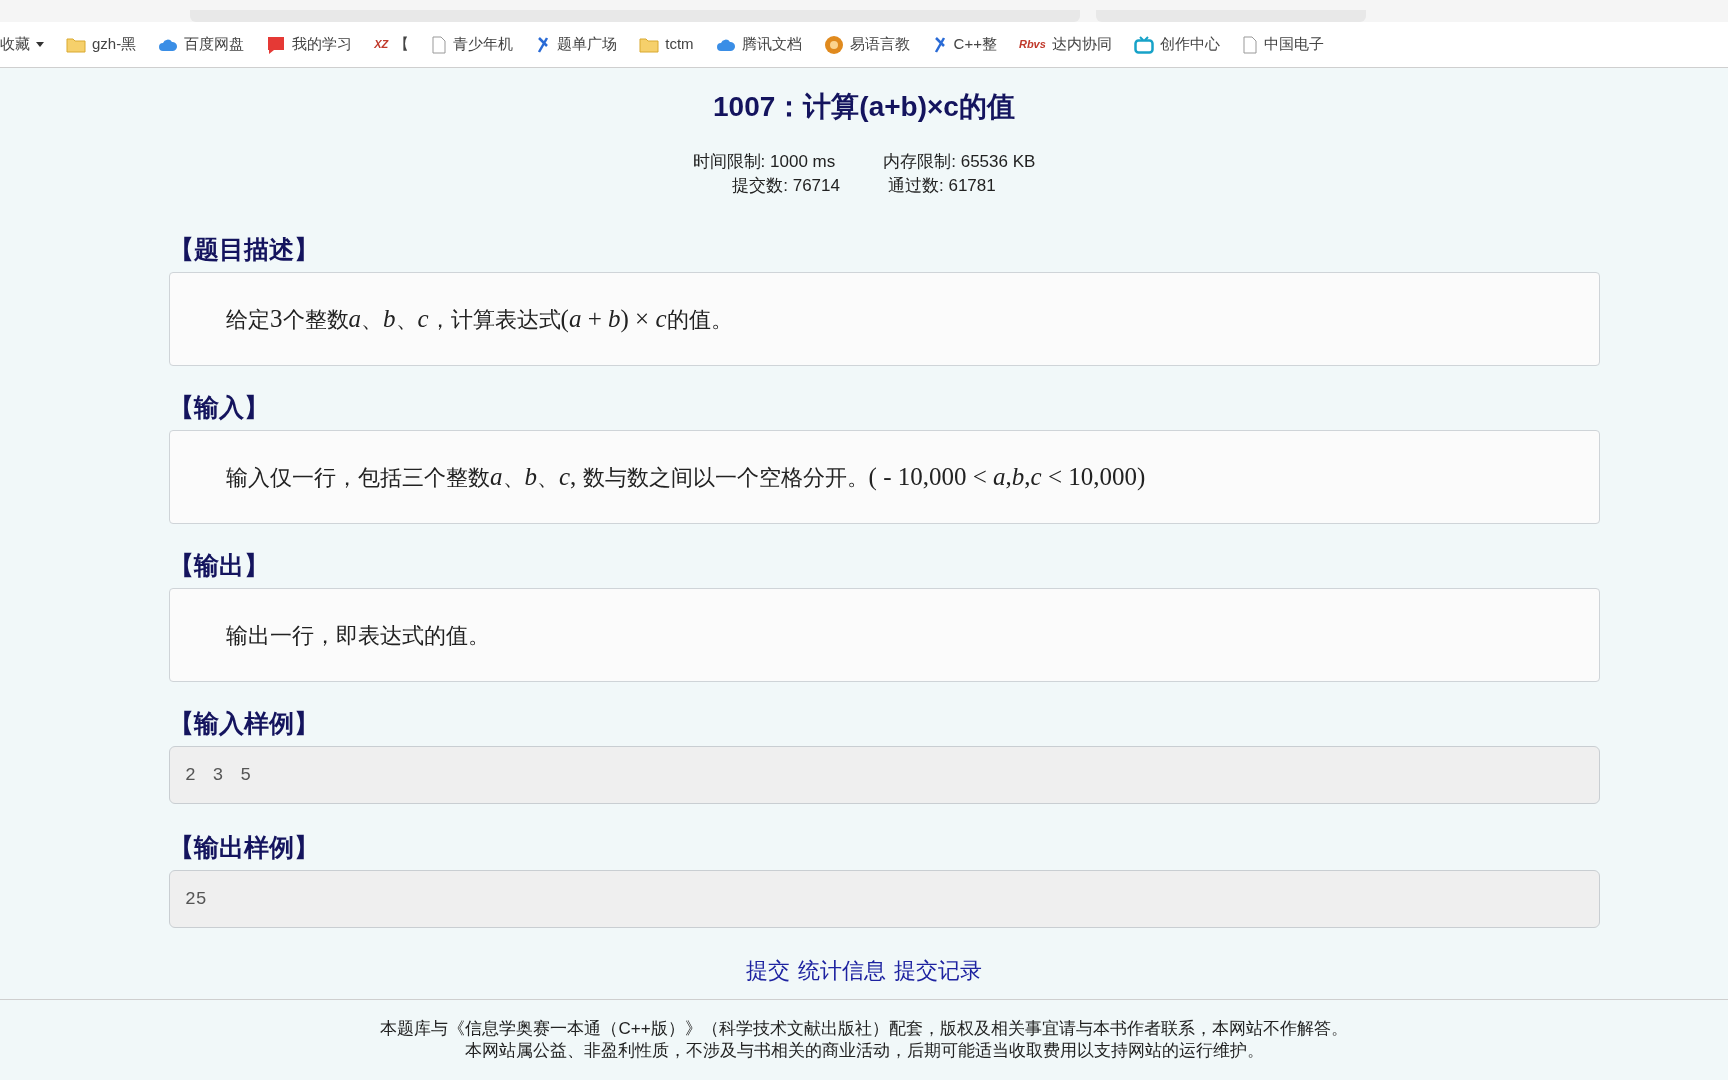 The height and width of the screenshot is (1080, 1728). Describe the element at coordinates (15, 44) in the screenshot. I see `bookmark-link: 收藏` at that location.